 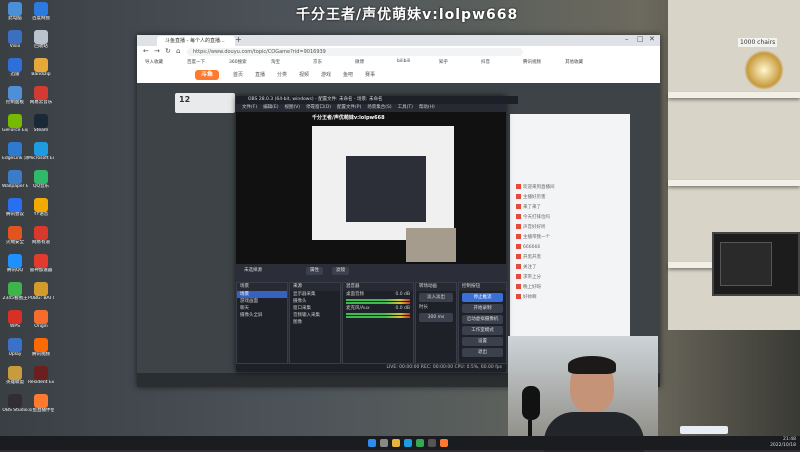 What do you see at coordinates (482, 330) in the screenshot?
I see `control-button: 工作室模式` at bounding box center [482, 330].